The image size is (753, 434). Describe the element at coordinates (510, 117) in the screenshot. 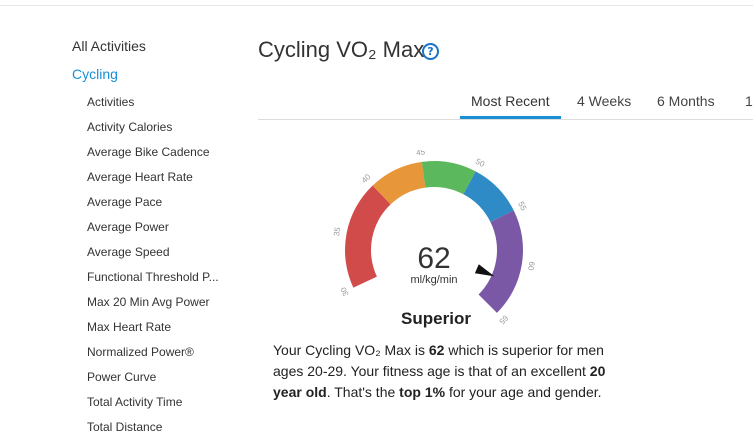

I see `active-tab-indicator` at that location.